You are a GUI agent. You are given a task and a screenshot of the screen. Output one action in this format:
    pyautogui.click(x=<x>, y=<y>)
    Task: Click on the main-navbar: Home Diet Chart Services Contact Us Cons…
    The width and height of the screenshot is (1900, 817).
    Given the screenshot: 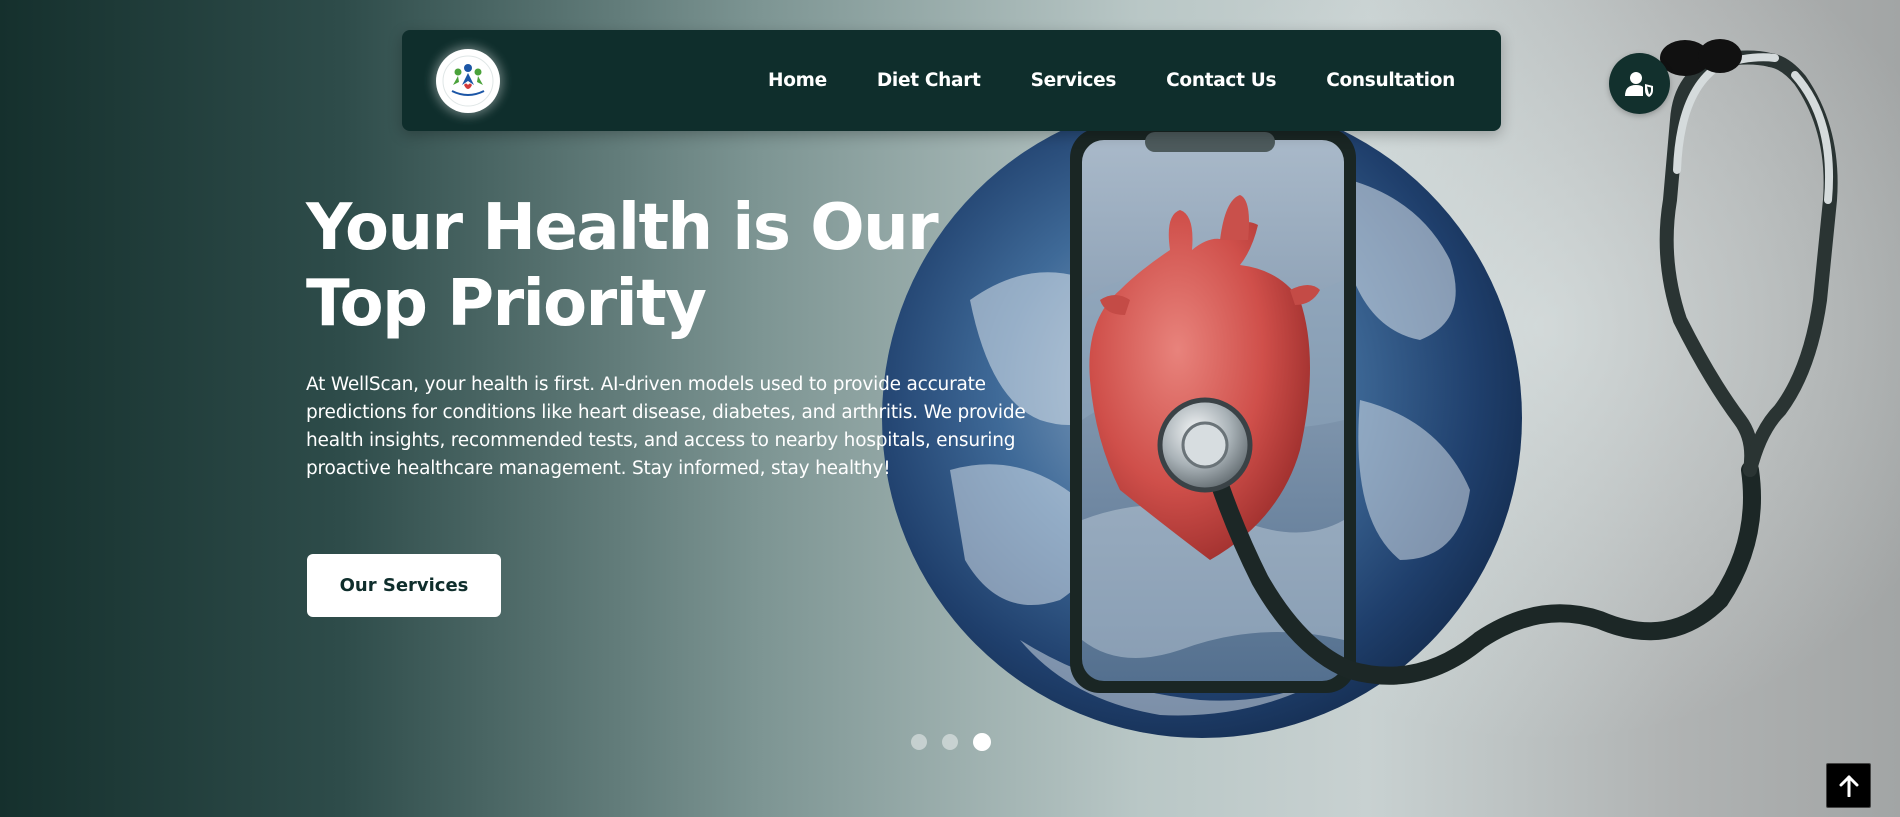 What is the action you would take?
    pyautogui.click(x=951, y=80)
    